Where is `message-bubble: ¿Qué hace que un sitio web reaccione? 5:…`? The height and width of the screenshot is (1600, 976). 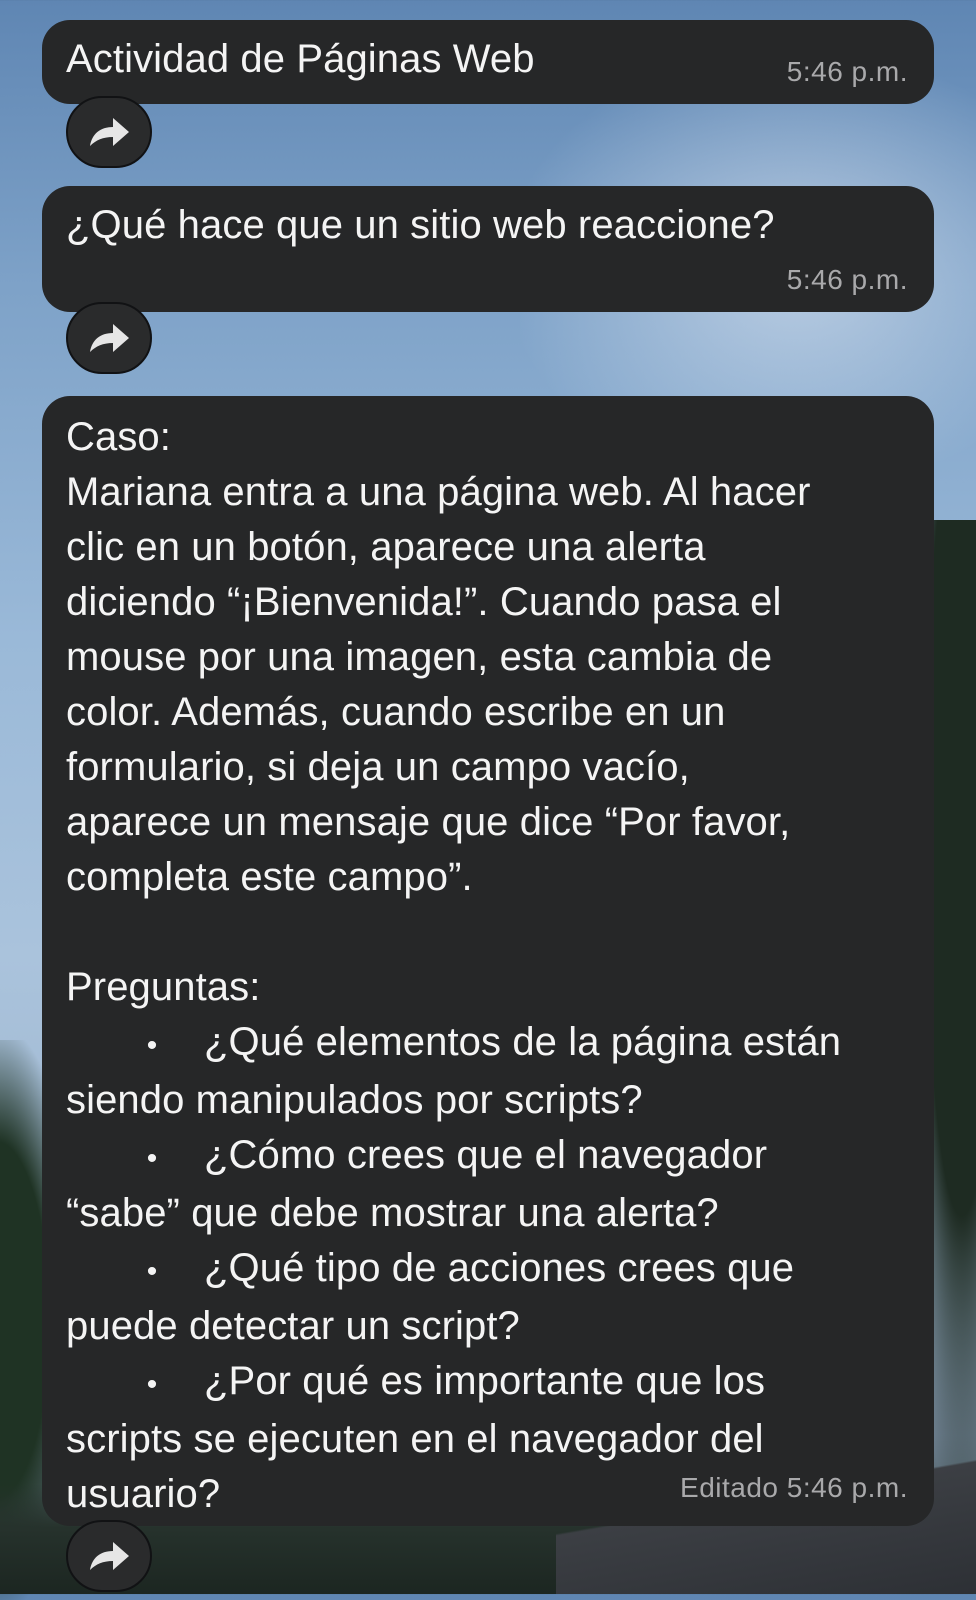
message-bubble: ¿Qué hace que un sitio web reaccione? 5:… is located at coordinates (488, 249).